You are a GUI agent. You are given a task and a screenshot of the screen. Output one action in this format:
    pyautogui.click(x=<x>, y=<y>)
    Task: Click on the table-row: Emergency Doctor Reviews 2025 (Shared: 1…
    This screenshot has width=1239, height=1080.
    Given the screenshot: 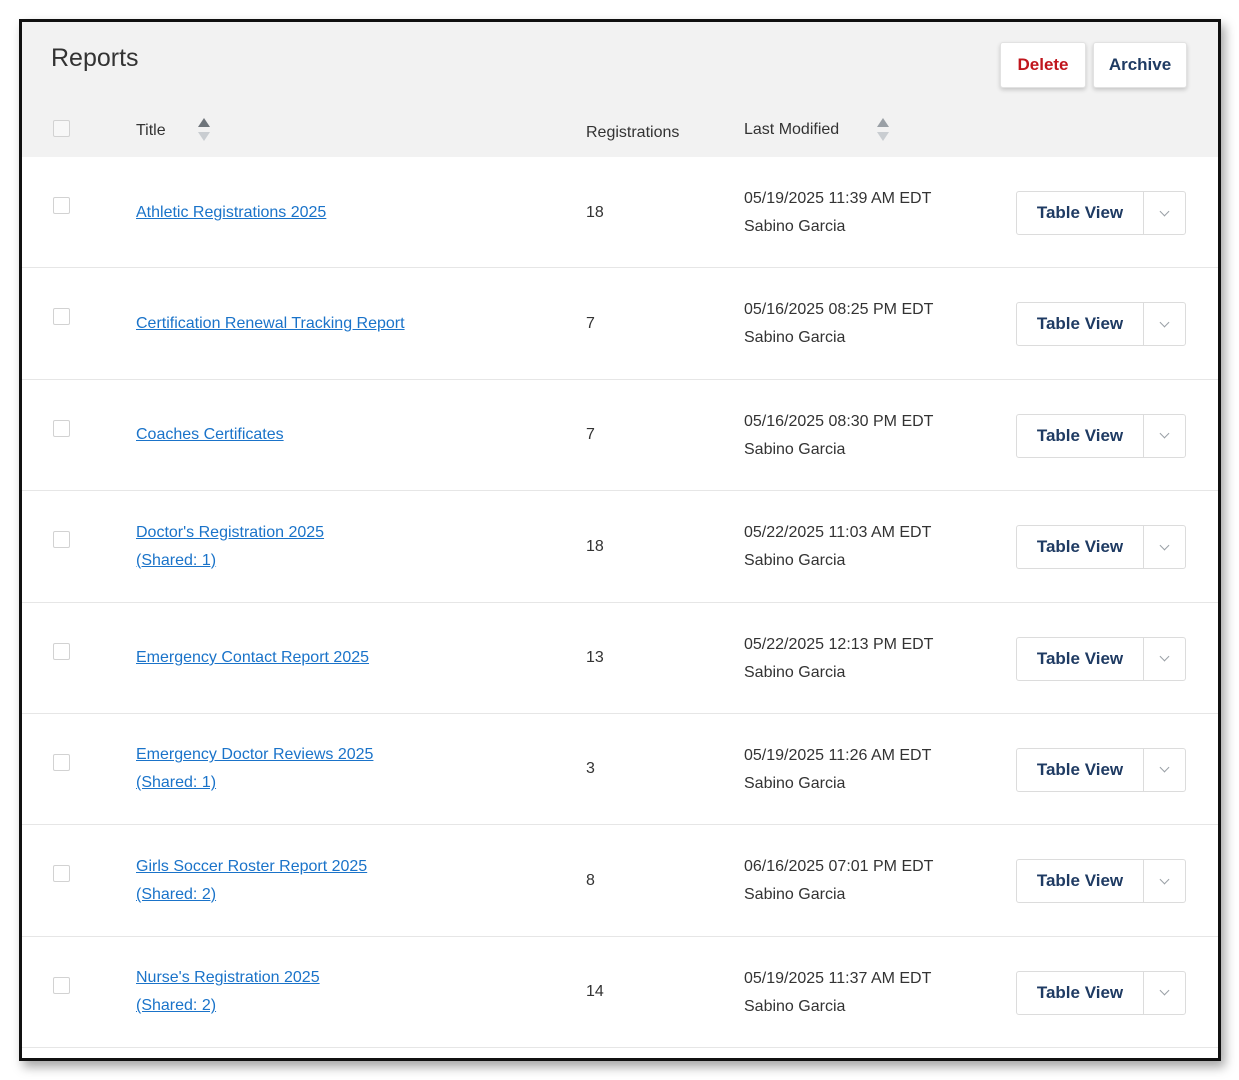 What is the action you would take?
    pyautogui.click(x=620, y=770)
    